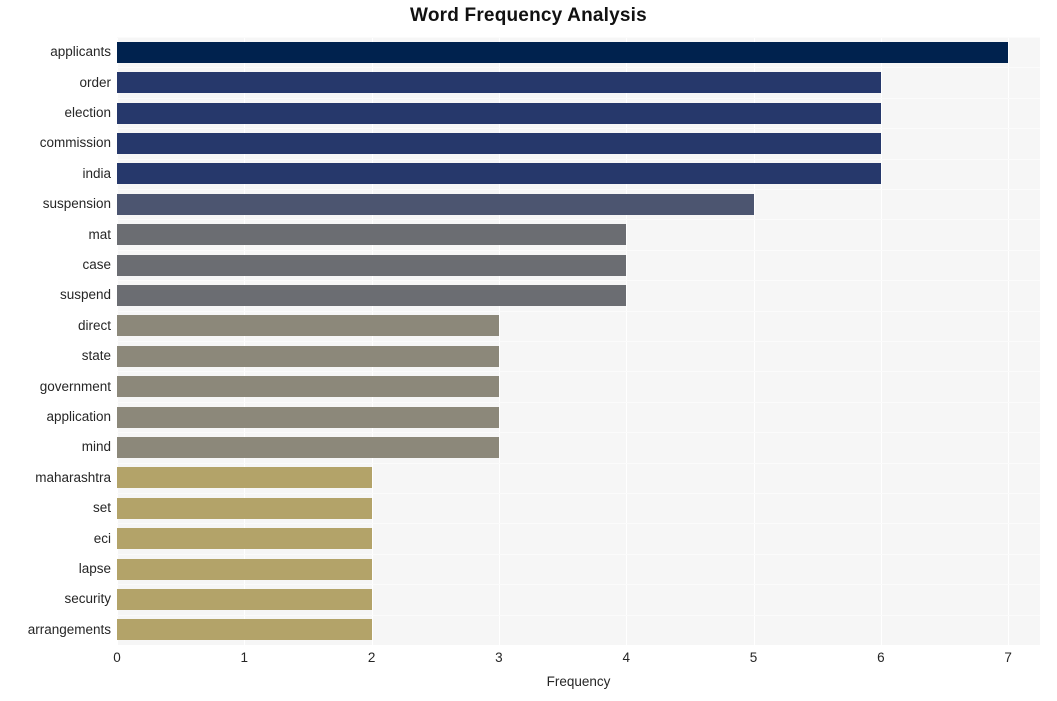  Describe the element at coordinates (94, 568) in the screenshot. I see `y-axis-tick-label: lapse` at that location.